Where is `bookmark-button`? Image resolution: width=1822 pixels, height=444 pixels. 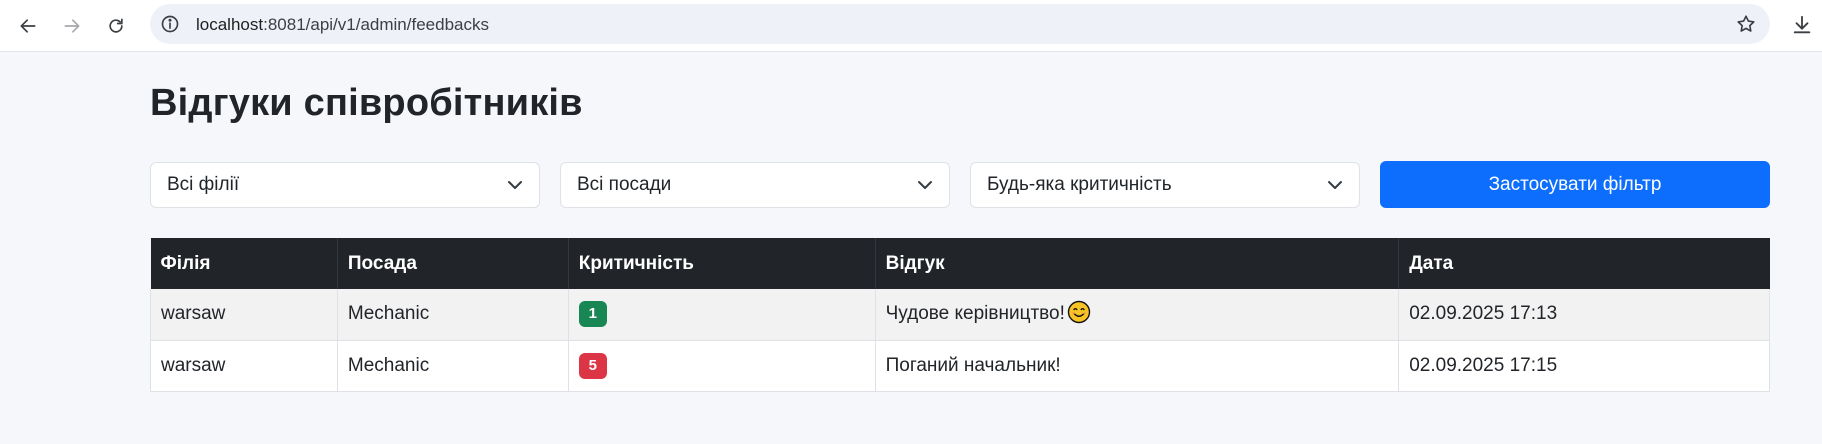 bookmark-button is located at coordinates (1746, 24).